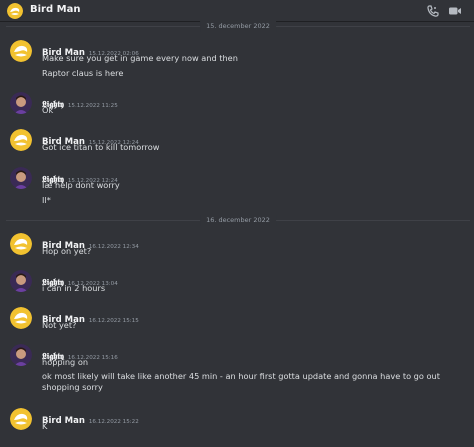  Describe the element at coordinates (83, 73) in the screenshot. I see `message-text: Raptor claus is here` at that location.